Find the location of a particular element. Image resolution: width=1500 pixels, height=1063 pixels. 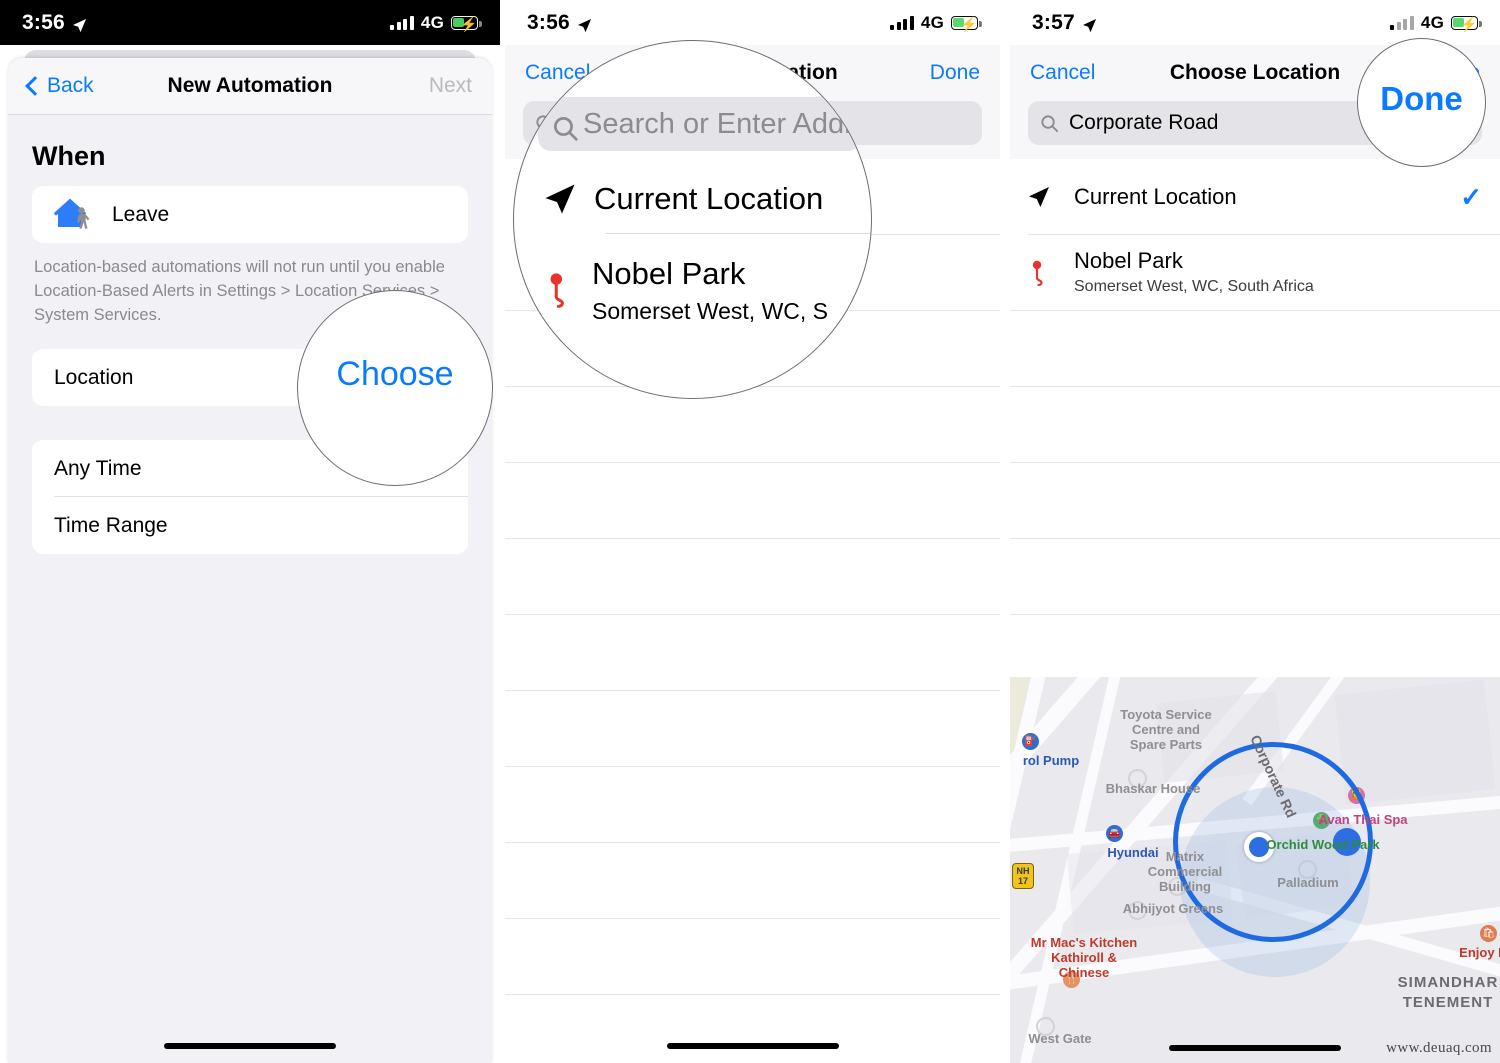

status-left: 3:57 is located at coordinates (1064, 23).